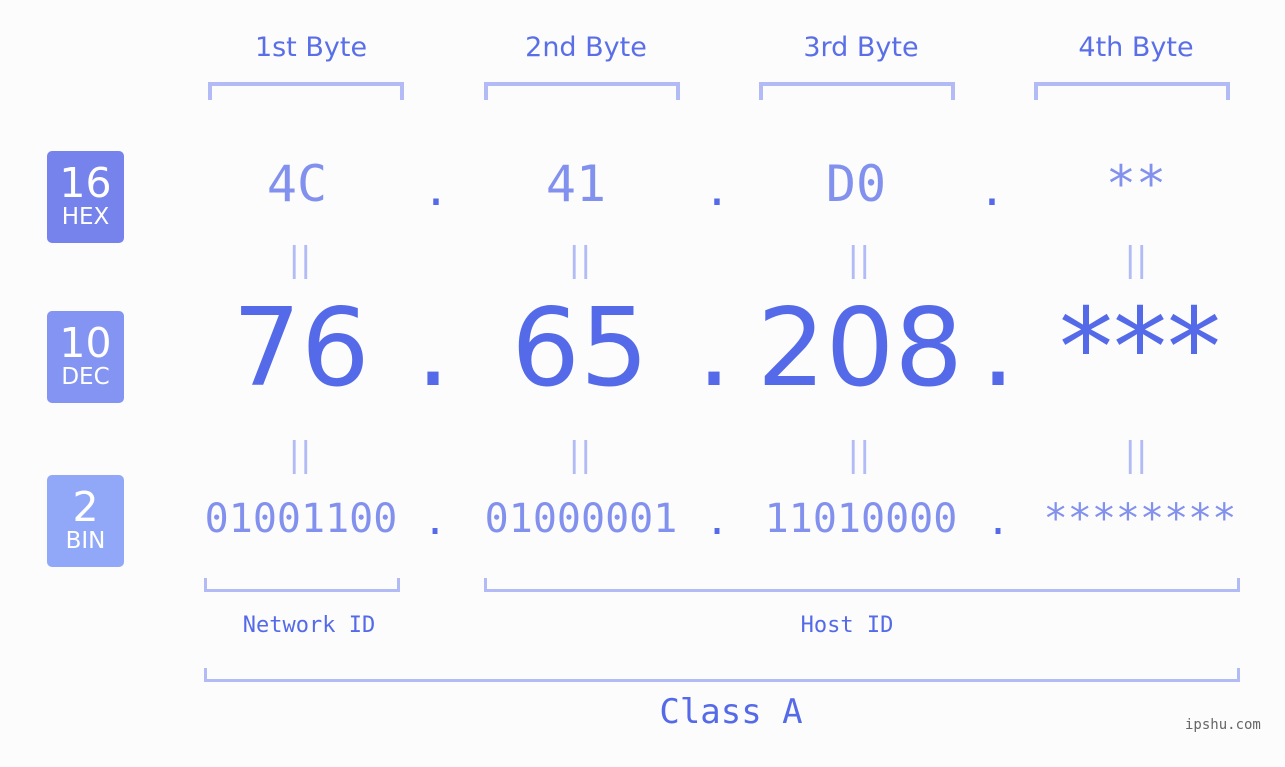  I want to click on host-id-bracket, so click(862, 585).